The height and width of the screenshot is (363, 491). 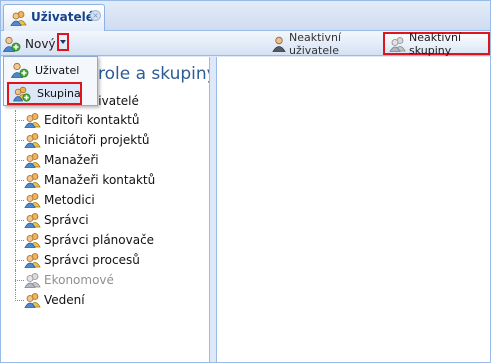 I want to click on tree-item: Iniciátoři projektů, so click(x=105, y=140).